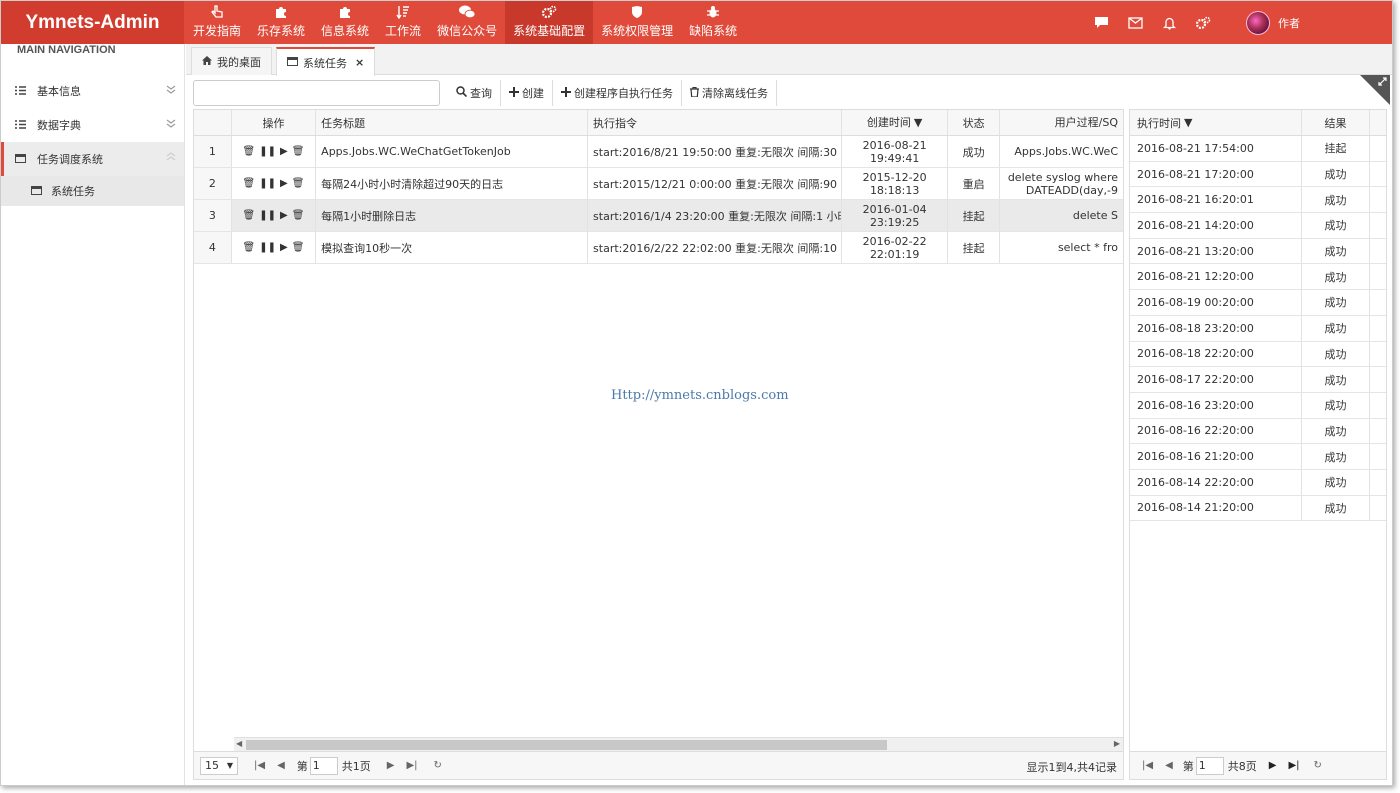 The image size is (1400, 793). What do you see at coordinates (1135, 22) in the screenshot?
I see `mail-icon` at bounding box center [1135, 22].